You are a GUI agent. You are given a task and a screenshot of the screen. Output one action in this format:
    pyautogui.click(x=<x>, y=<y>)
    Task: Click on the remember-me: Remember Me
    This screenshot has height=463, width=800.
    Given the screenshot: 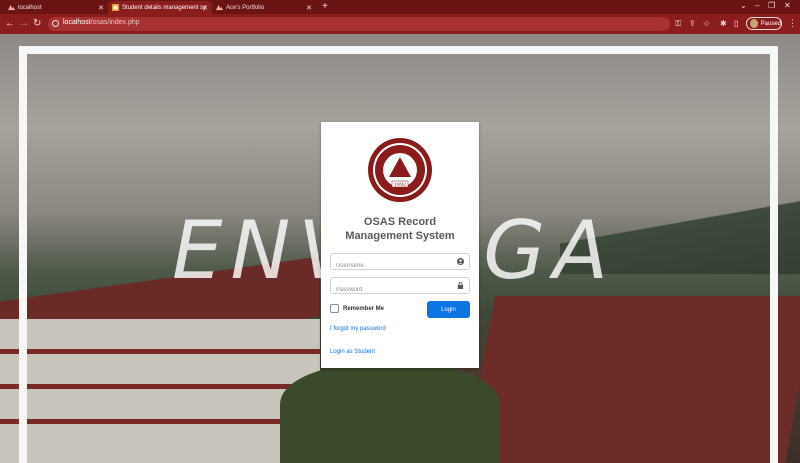 What is the action you would take?
    pyautogui.click(x=357, y=308)
    